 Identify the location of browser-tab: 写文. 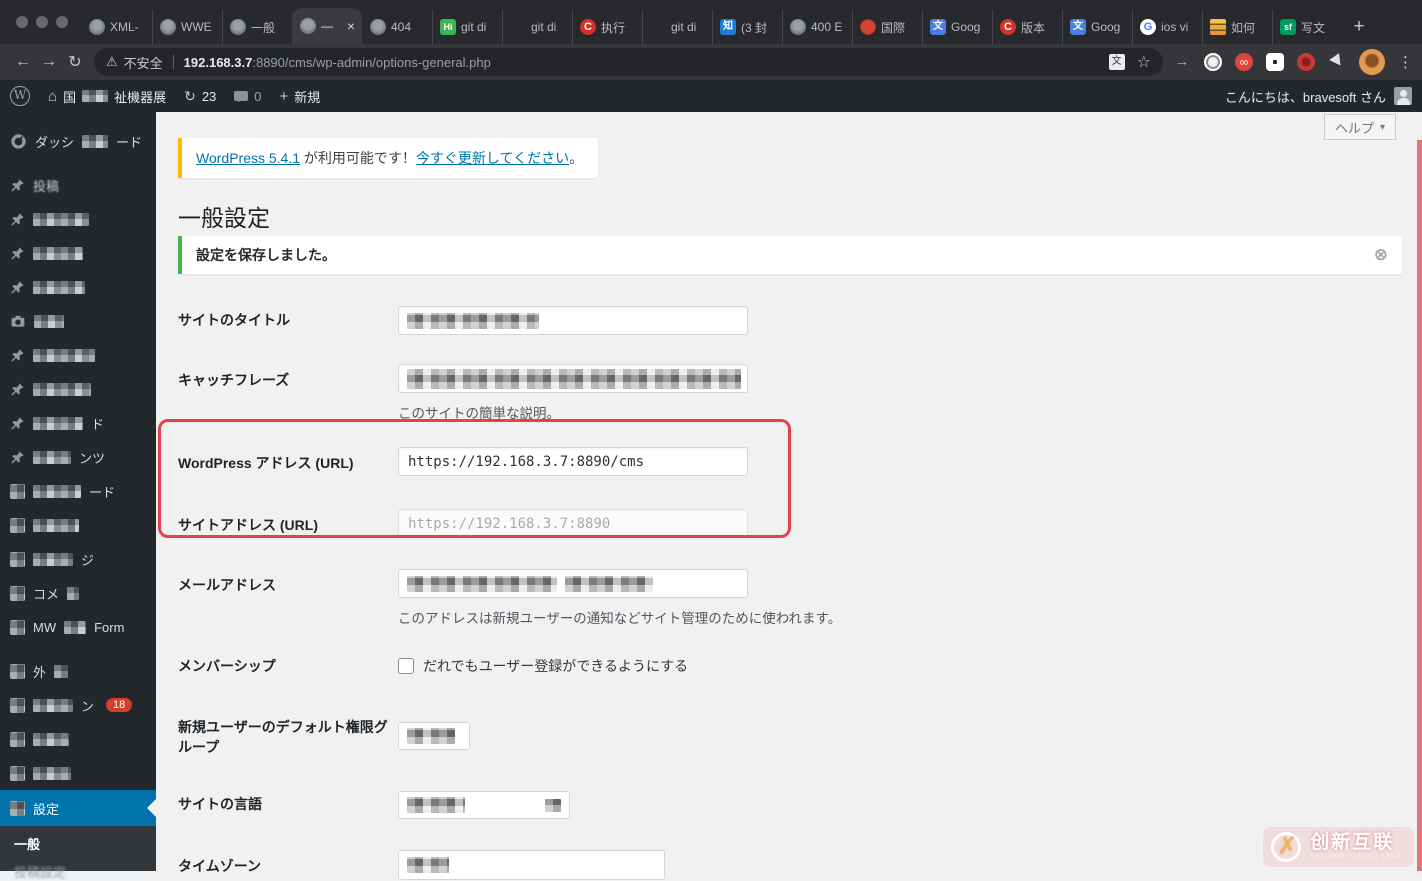
(1307, 27).